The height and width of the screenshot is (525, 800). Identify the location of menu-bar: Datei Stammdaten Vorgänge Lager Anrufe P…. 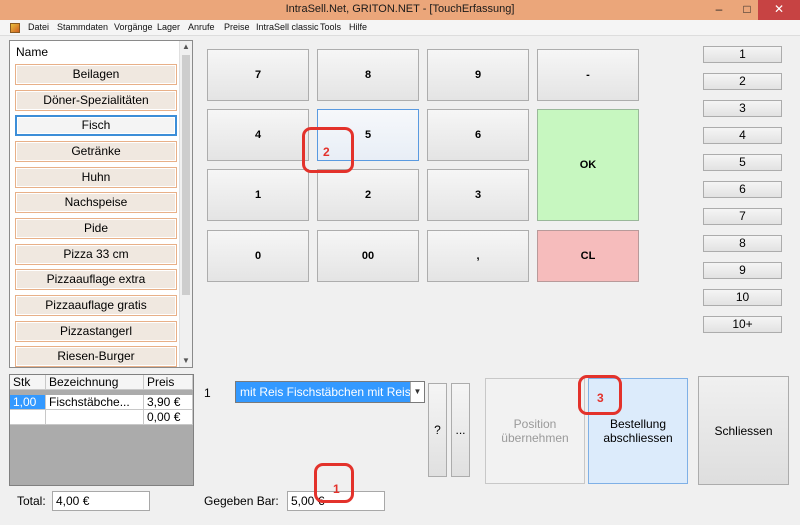
(400, 28).